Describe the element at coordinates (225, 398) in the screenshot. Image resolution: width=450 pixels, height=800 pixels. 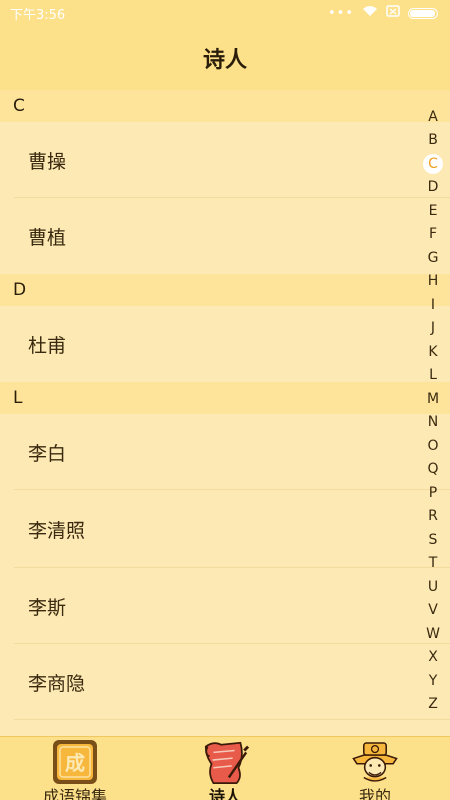
I see `section-header-l: L` at that location.